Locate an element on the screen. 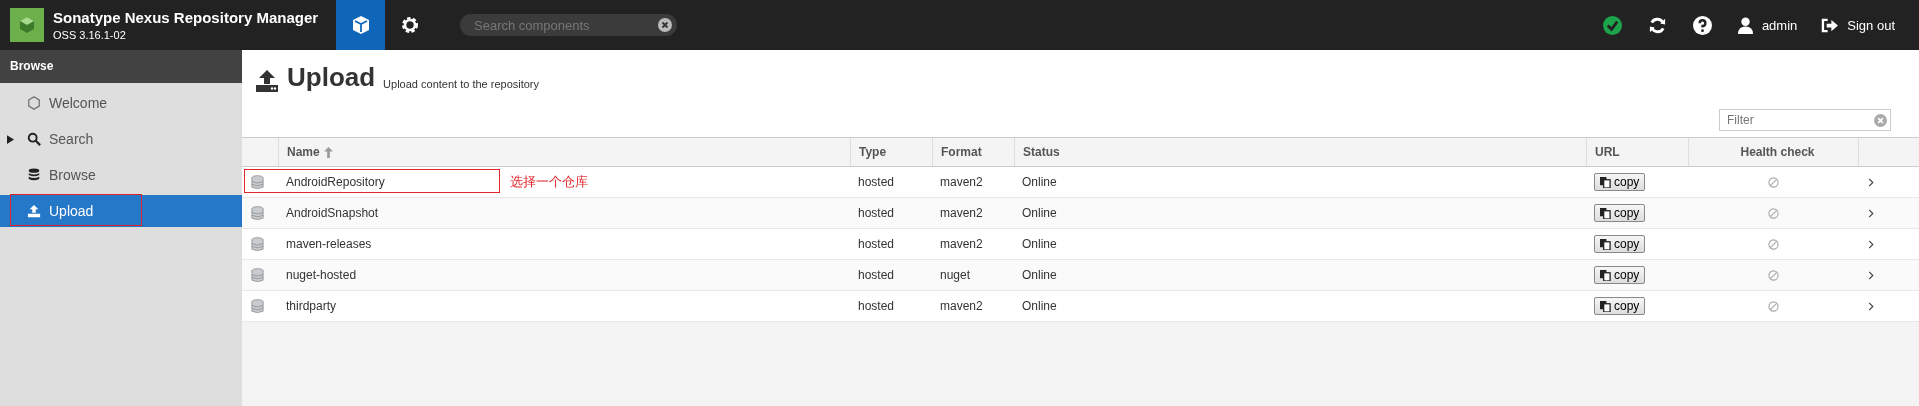  page-title: Upload is located at coordinates (331, 77).